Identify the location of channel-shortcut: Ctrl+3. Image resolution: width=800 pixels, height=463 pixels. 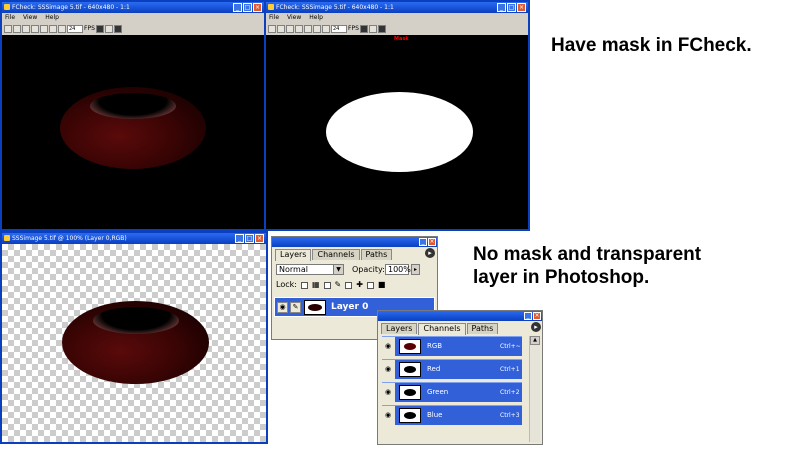
(510, 415).